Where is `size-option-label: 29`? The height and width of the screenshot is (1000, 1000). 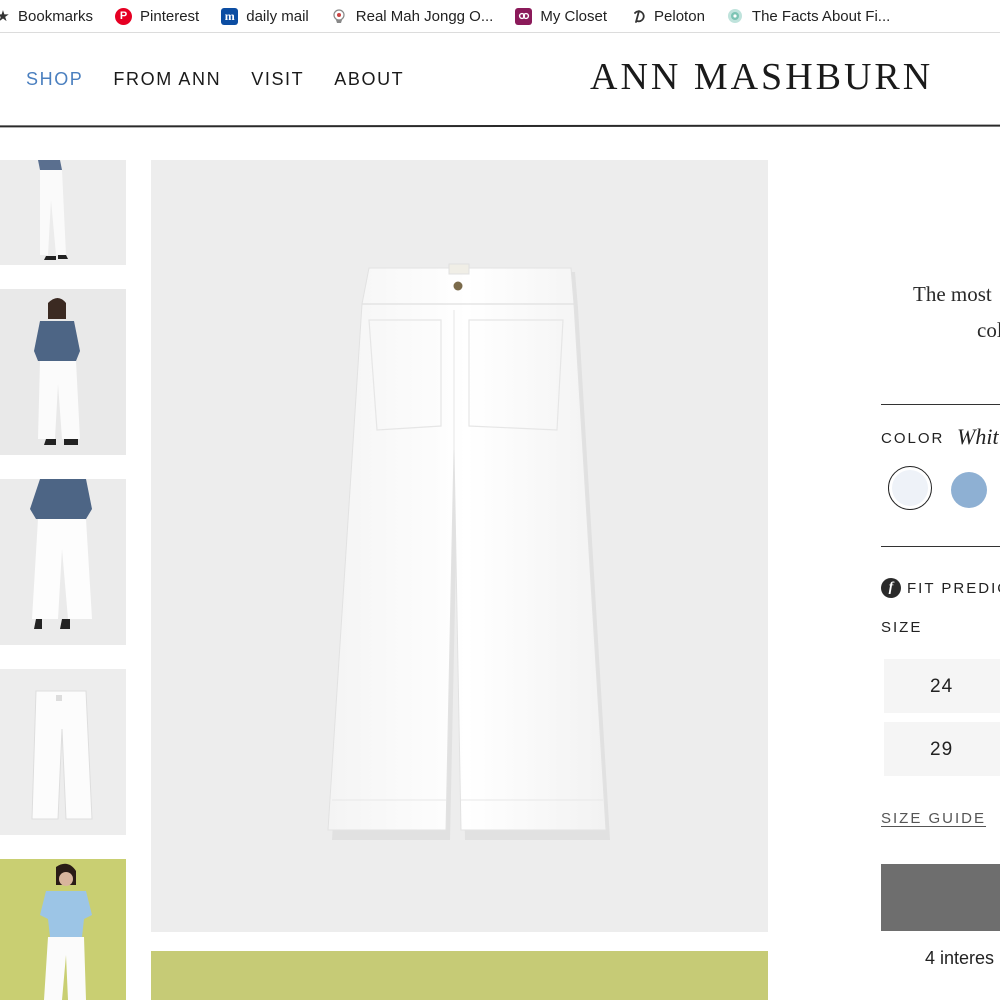 size-option-label: 29 is located at coordinates (942, 749).